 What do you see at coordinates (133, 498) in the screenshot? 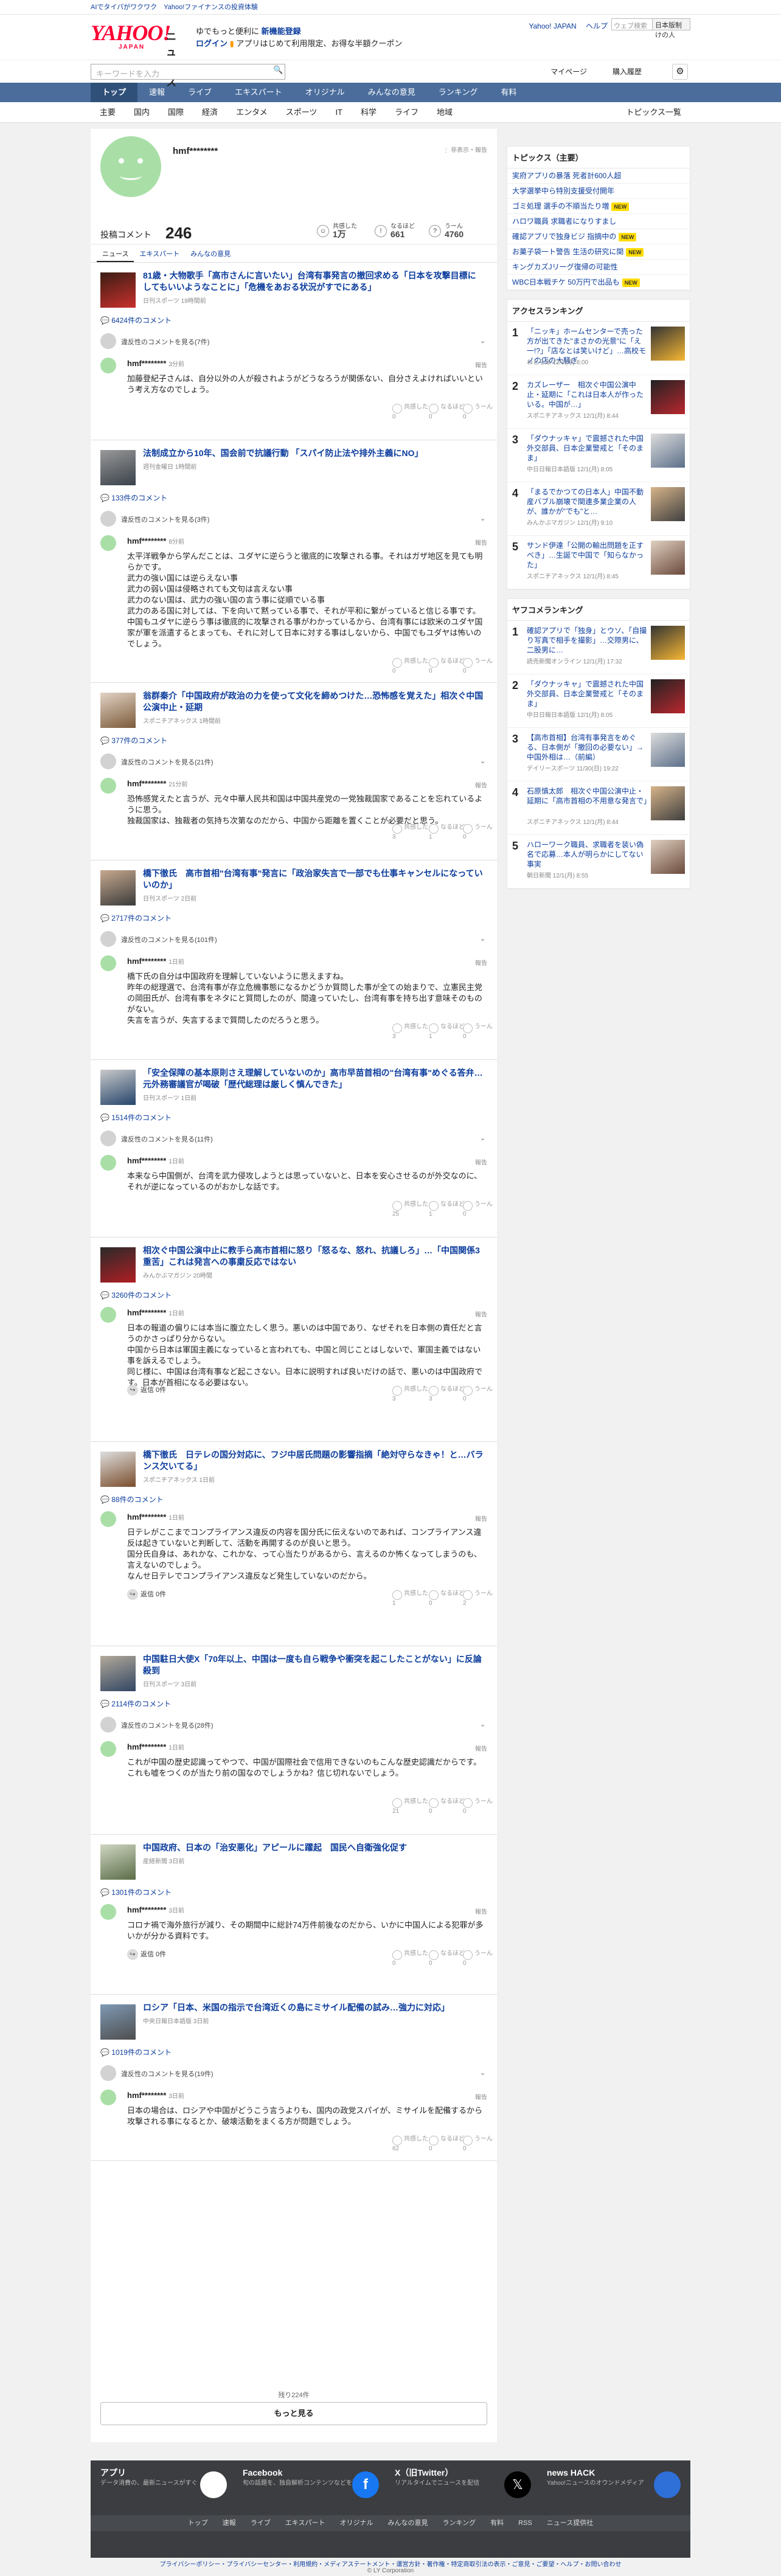
I see `comment-count-link: 💬 133件のコメント` at bounding box center [133, 498].